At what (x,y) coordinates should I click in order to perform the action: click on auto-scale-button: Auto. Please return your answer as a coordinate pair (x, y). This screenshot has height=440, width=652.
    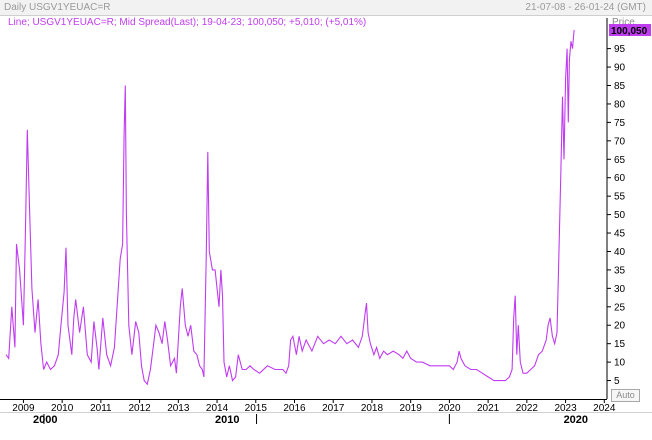
    Looking at the image, I should click on (625, 395).